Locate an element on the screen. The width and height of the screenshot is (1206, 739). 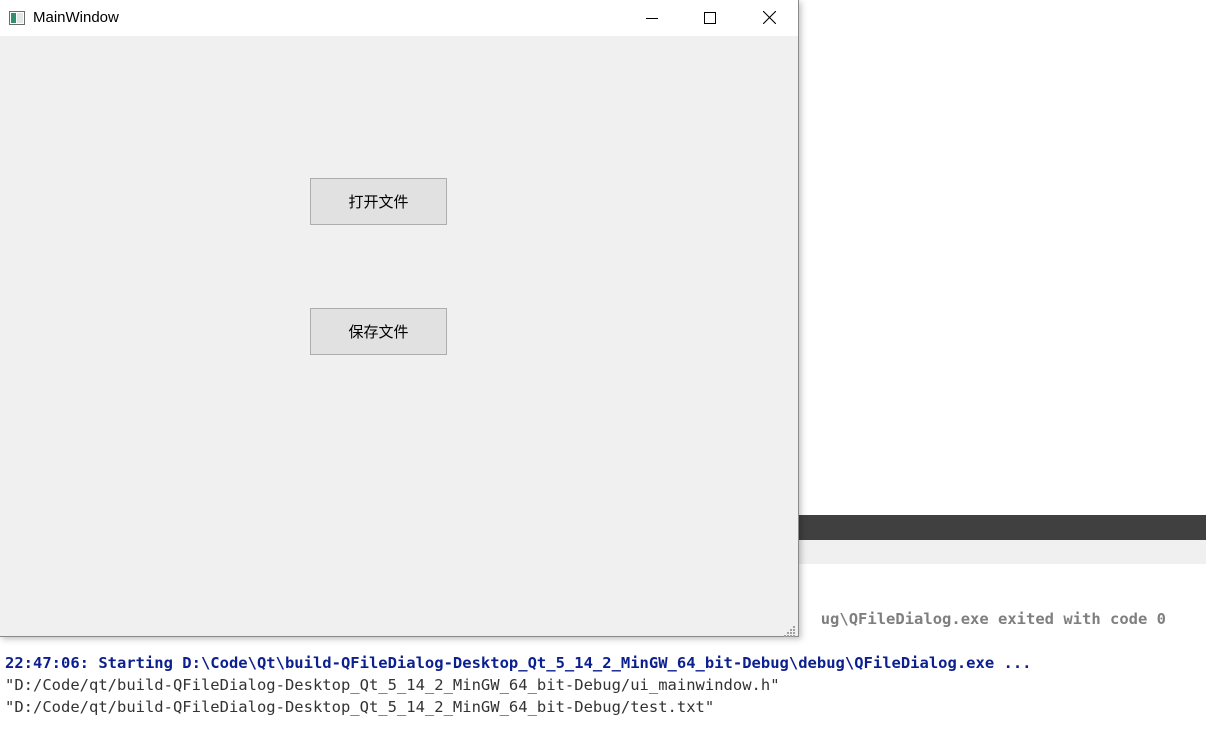
close-button is located at coordinates (769, 18).